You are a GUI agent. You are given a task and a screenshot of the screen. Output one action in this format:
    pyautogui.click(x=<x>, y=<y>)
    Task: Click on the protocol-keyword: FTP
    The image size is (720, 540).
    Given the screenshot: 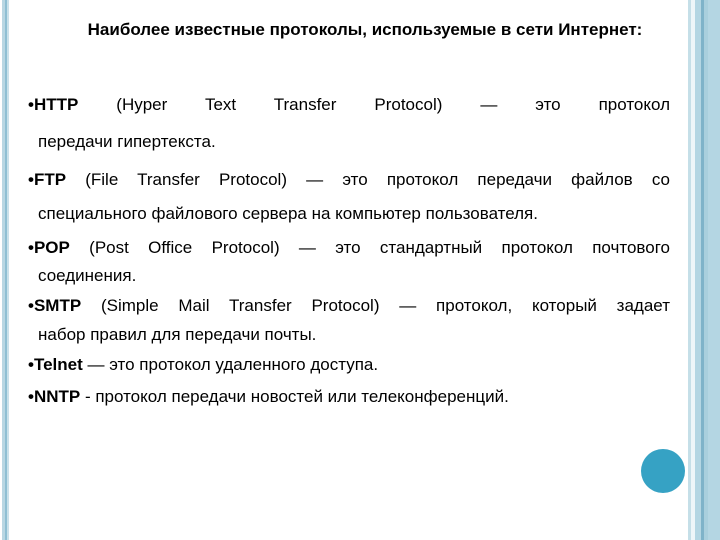 What is the action you would take?
    pyautogui.click(x=50, y=179)
    